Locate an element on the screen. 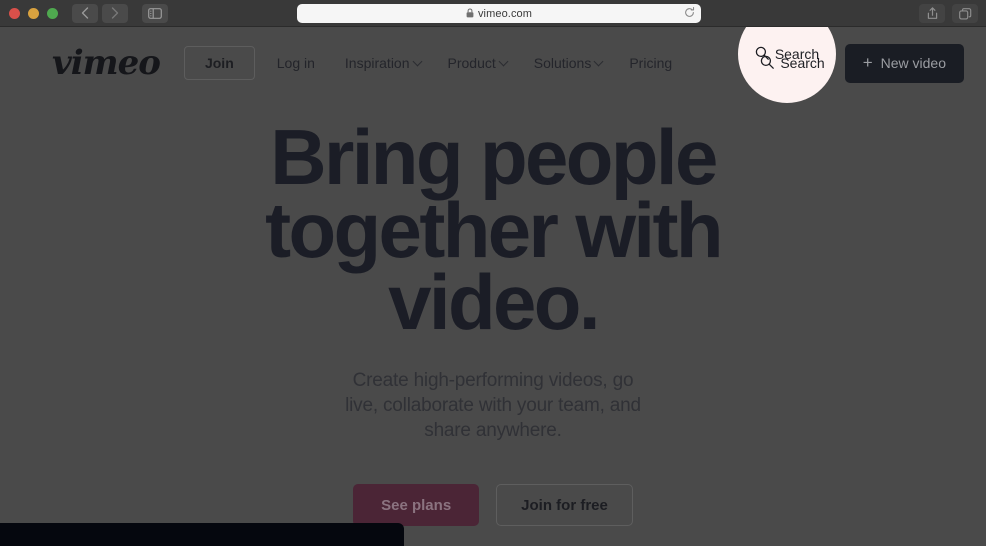  tabs-icon is located at coordinates (965, 13).